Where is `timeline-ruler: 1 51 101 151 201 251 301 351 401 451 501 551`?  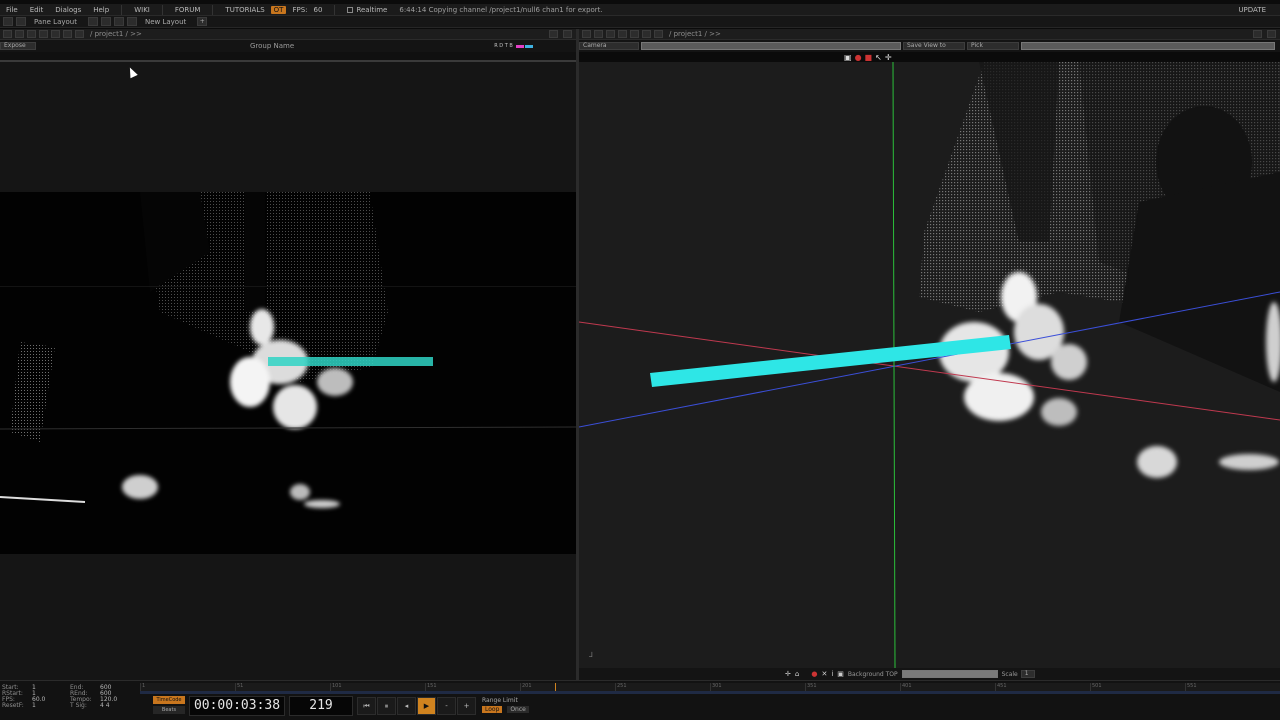 timeline-ruler: 1 51 101 151 201 251 301 351 401 451 501 551 is located at coordinates (710, 687).